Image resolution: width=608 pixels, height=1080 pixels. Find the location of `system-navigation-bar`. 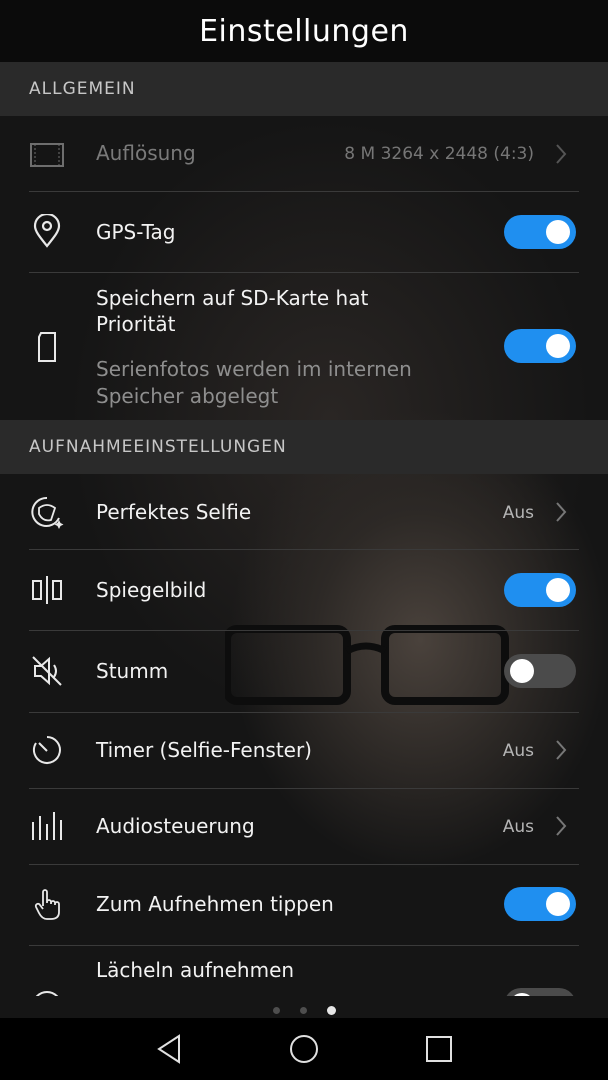

system-navigation-bar is located at coordinates (304, 1049).